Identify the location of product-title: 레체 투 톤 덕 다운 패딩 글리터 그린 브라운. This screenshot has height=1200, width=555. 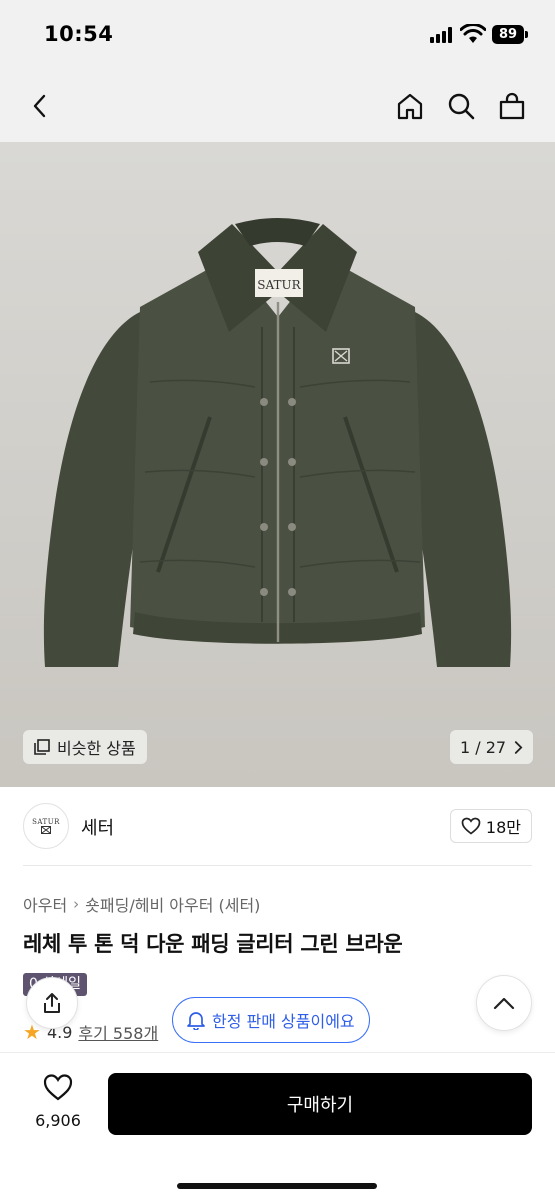
(213, 944).